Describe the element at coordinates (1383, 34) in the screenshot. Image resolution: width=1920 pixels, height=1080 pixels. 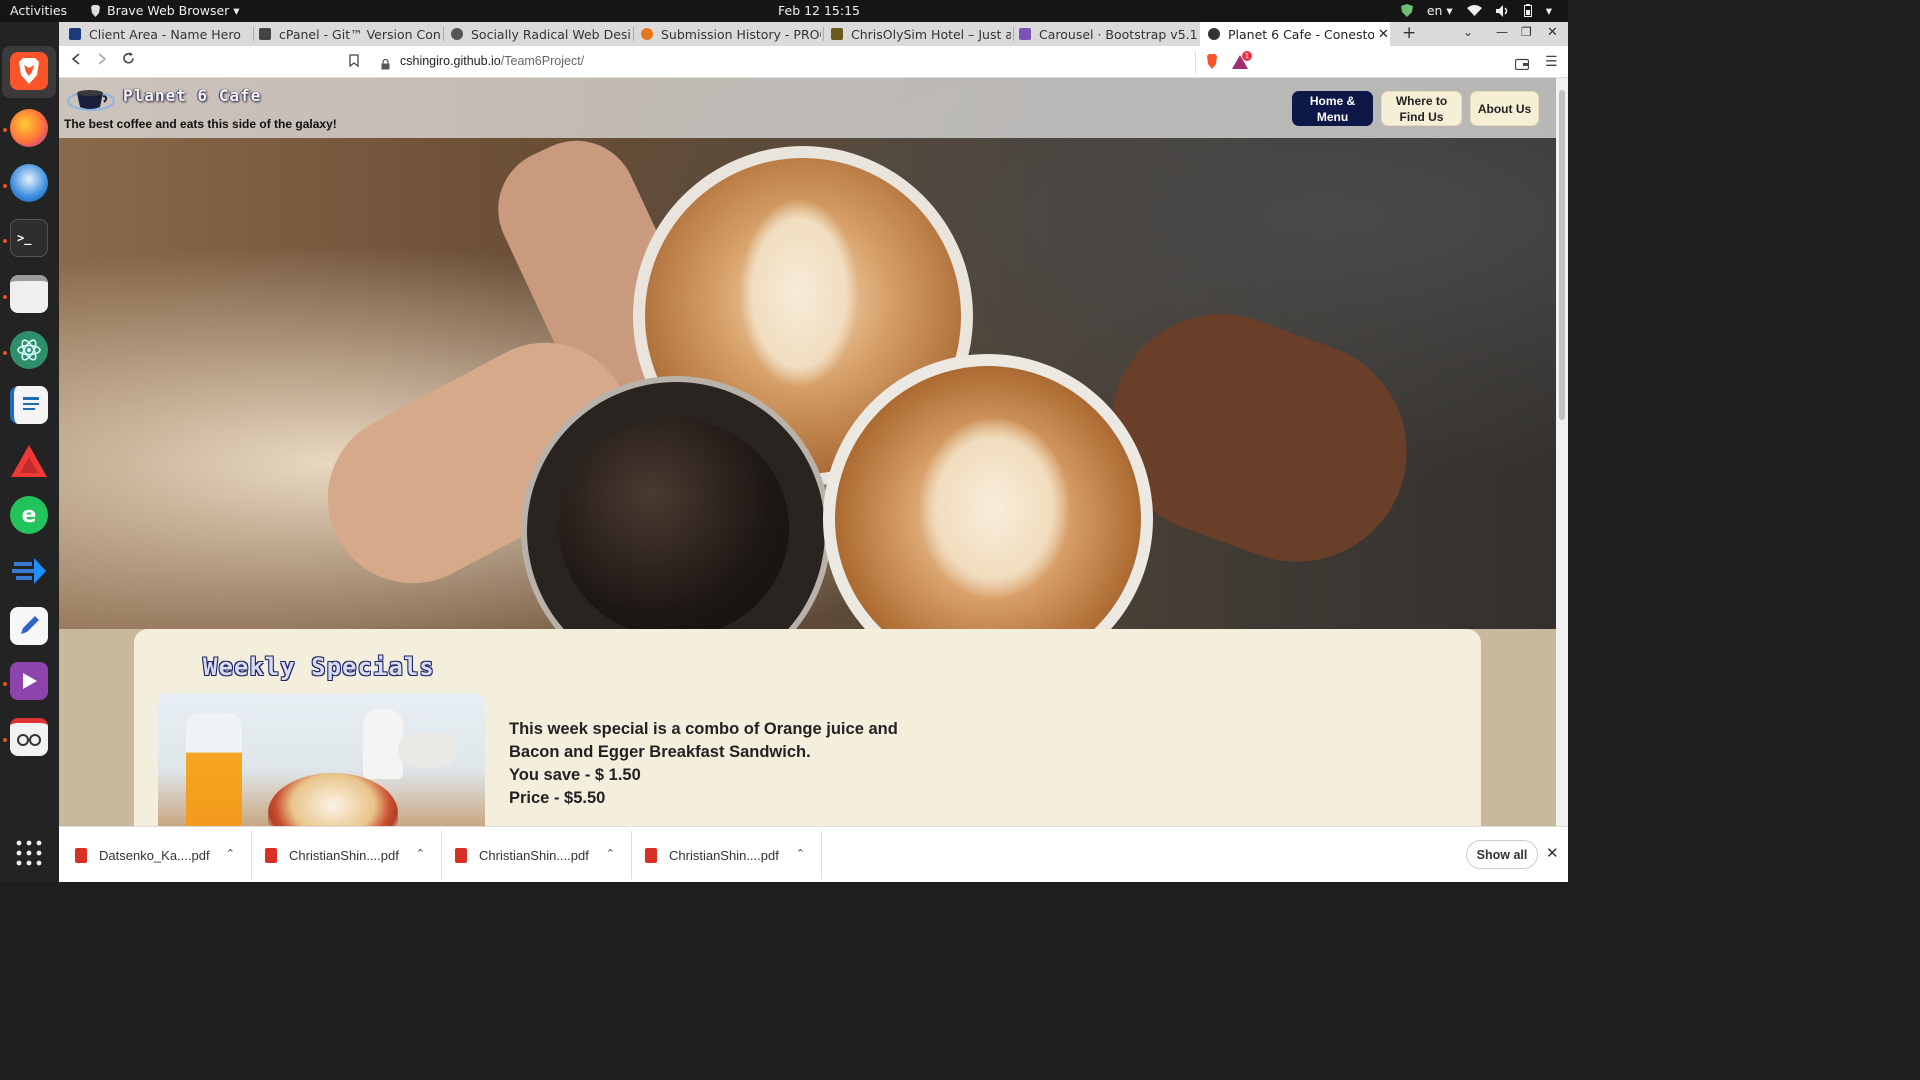
I see `close-tab-icon: ✕` at that location.